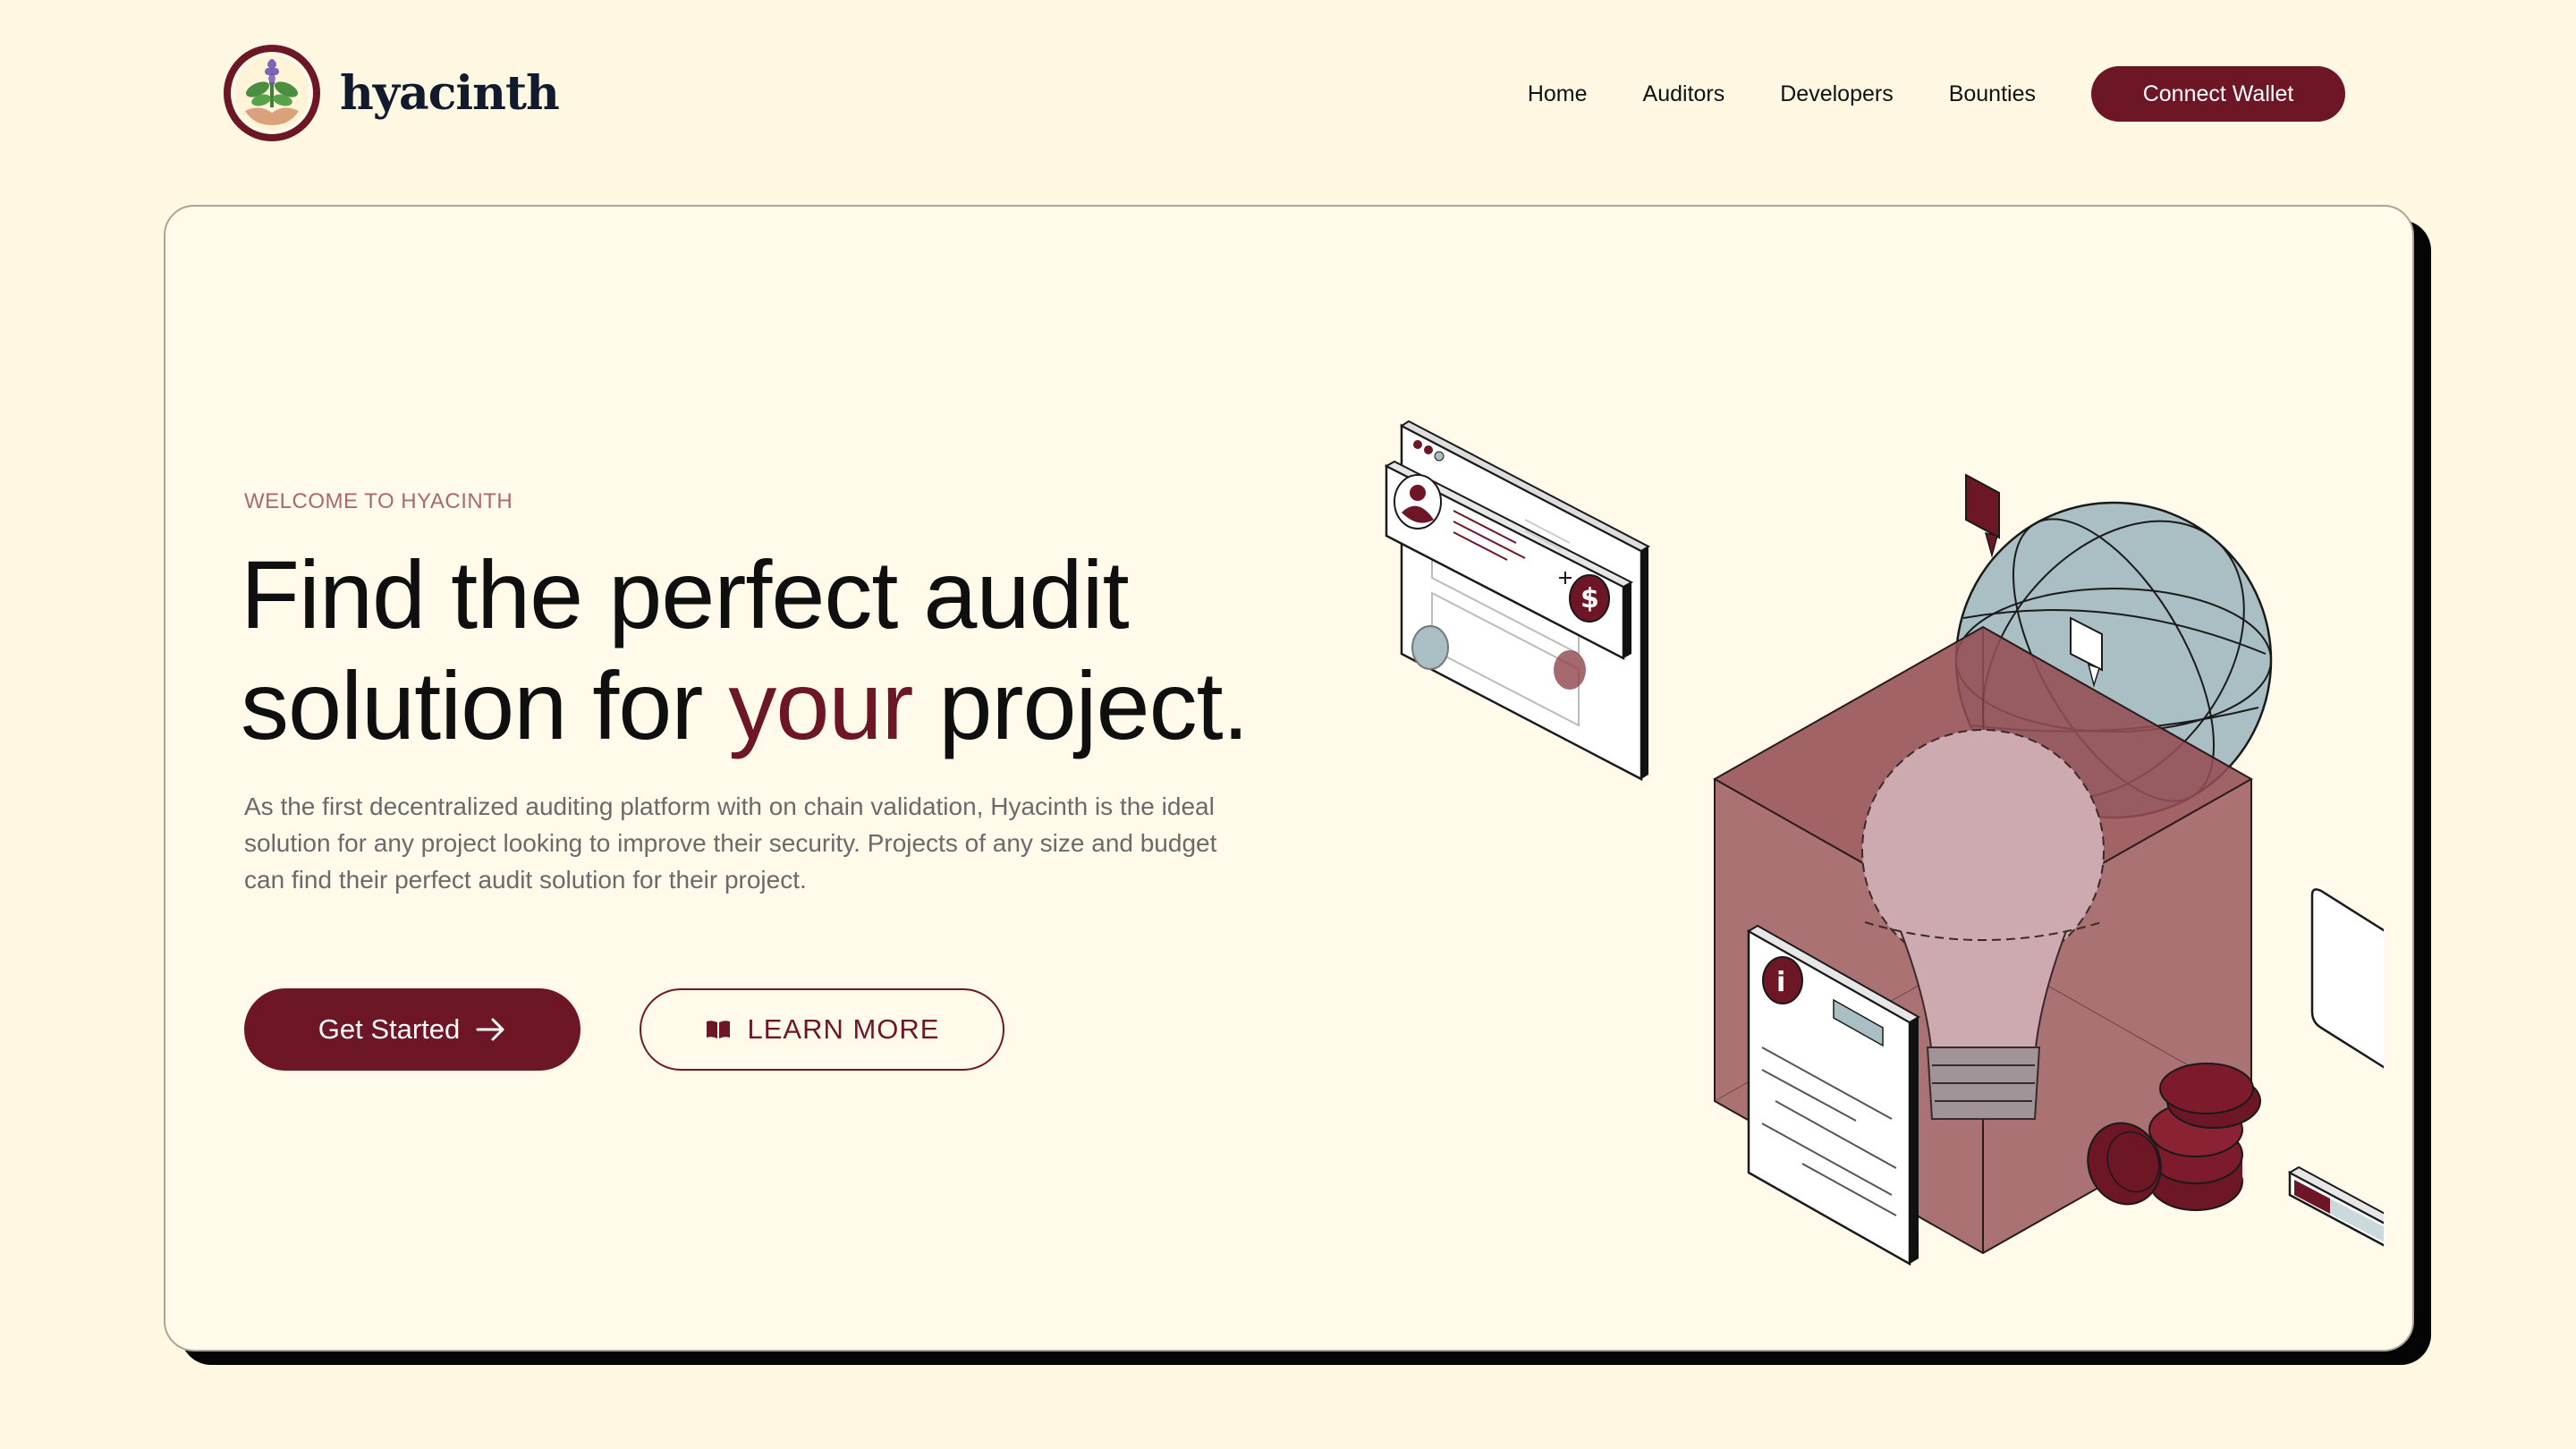 This screenshot has width=2576, height=1449. I want to click on hyacinth-logo-icon, so click(272, 93).